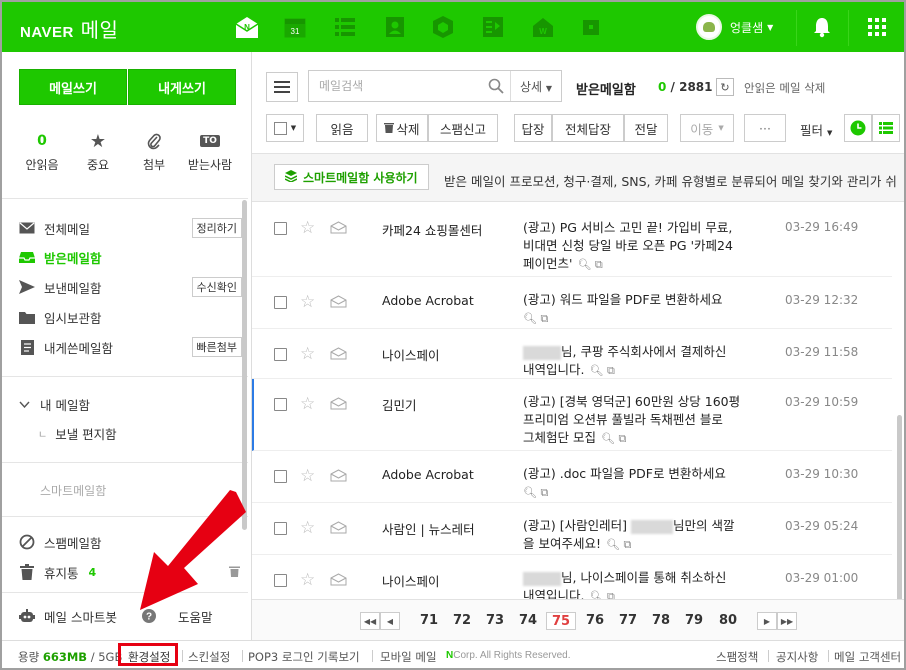  I want to click on select-all-checkbox: ▼, so click(285, 128).